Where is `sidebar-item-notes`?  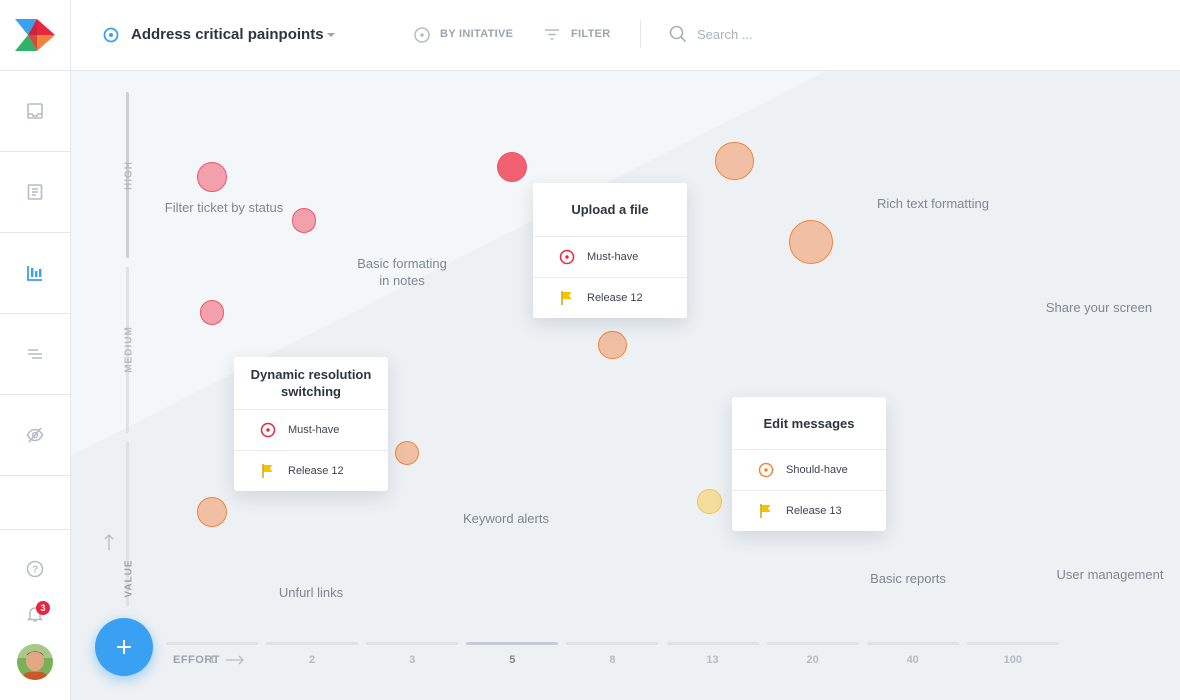
sidebar-item-notes is located at coordinates (35, 191).